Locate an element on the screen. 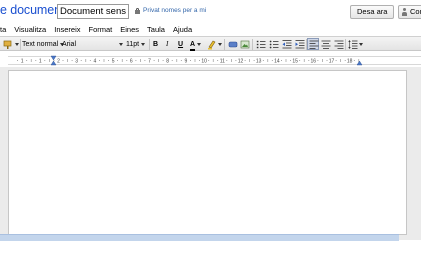 Image resolution: width=421 pixels, height=253 pixels. underline-button: U is located at coordinates (180, 44).